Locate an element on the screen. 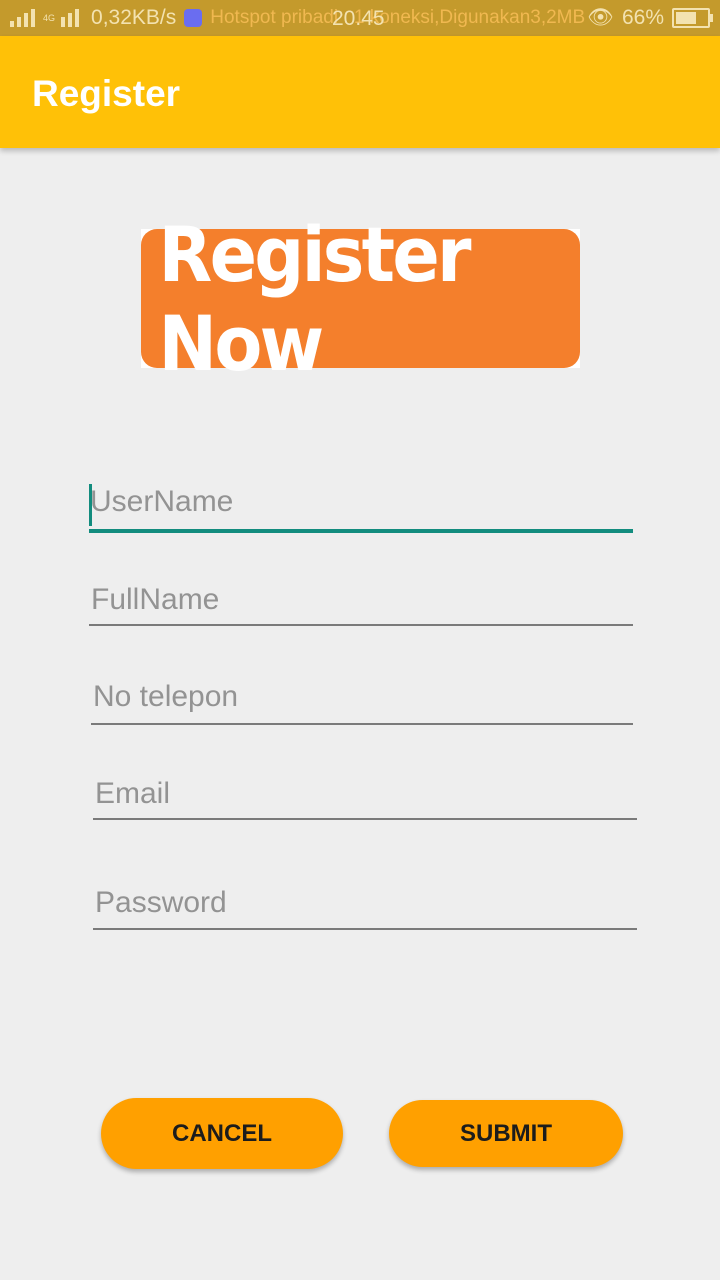 Image resolution: width=720 pixels, height=1280 pixels. username-input is located at coordinates (361, 502).